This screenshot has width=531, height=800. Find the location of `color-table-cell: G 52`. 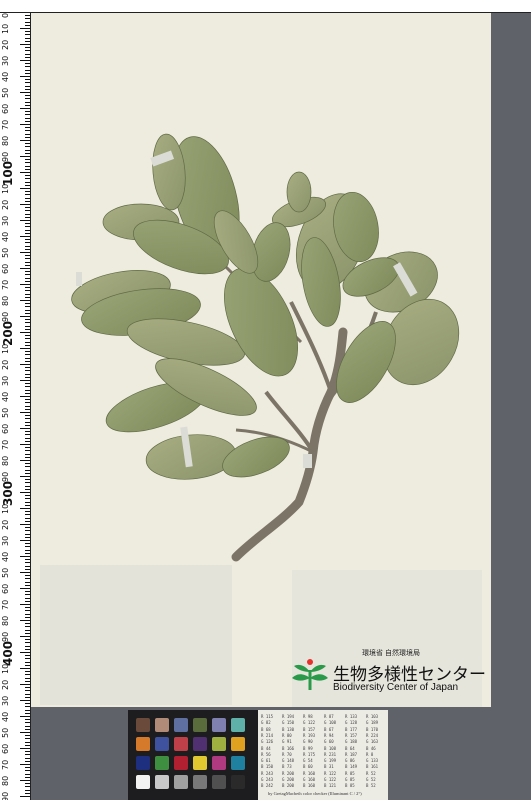

color-table-cell: G 52 is located at coordinates (371, 779).